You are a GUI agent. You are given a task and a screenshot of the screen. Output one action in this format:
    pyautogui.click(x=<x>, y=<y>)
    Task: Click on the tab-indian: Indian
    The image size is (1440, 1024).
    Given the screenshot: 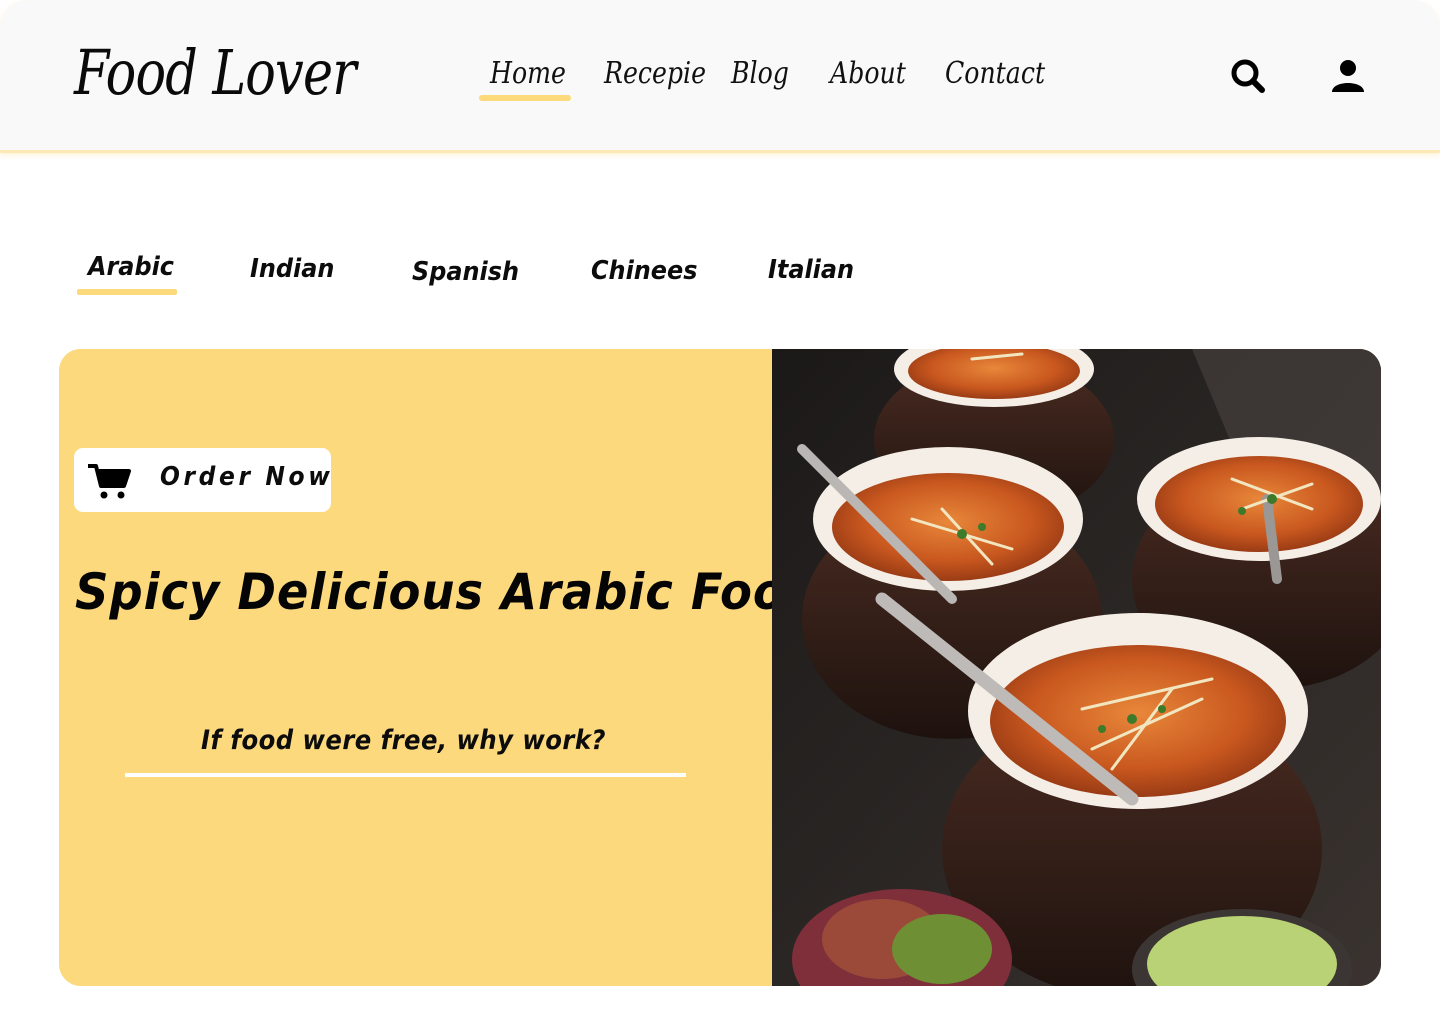 What is the action you would take?
    pyautogui.click(x=292, y=269)
    